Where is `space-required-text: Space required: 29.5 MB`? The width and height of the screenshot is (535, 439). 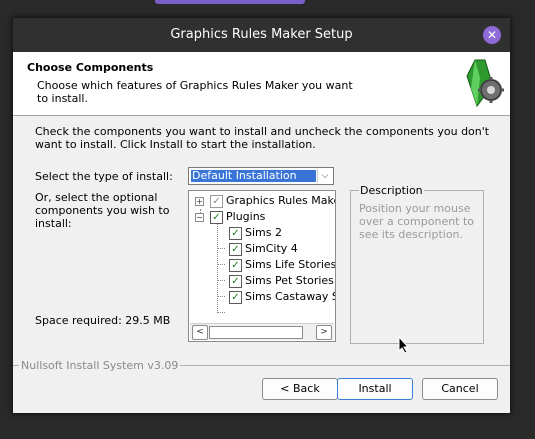
space-required-text: Space required: 29.5 MB is located at coordinates (103, 320).